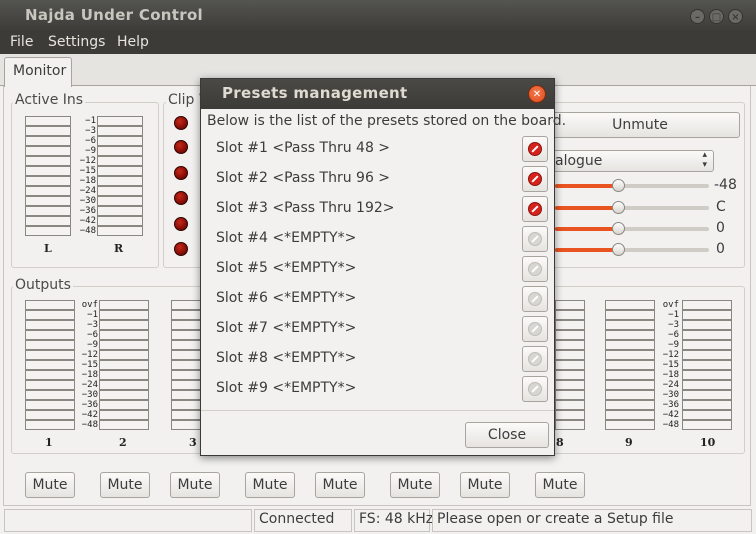 The image size is (756, 534). Describe the element at coordinates (378, 43) in the screenshot. I see `menubar: File Settings Help` at that location.